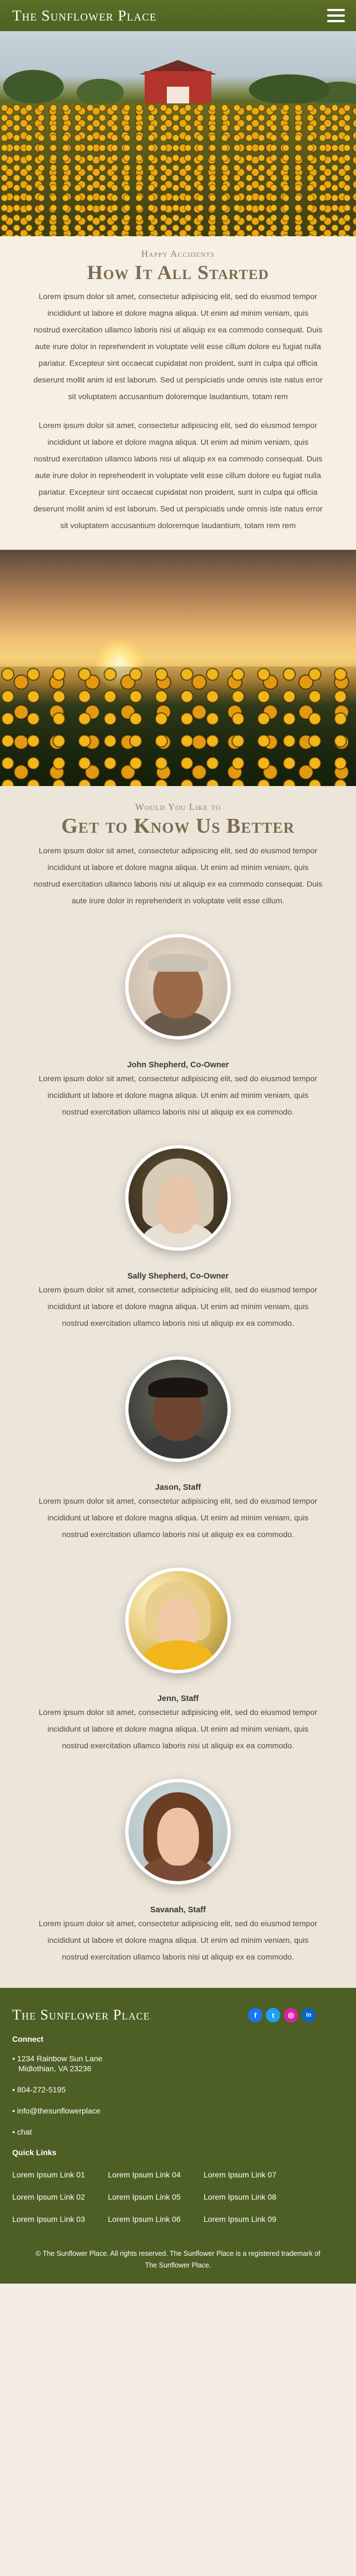  Describe the element at coordinates (178, 16) in the screenshot. I see `site-header: The Sunflower Place` at that location.